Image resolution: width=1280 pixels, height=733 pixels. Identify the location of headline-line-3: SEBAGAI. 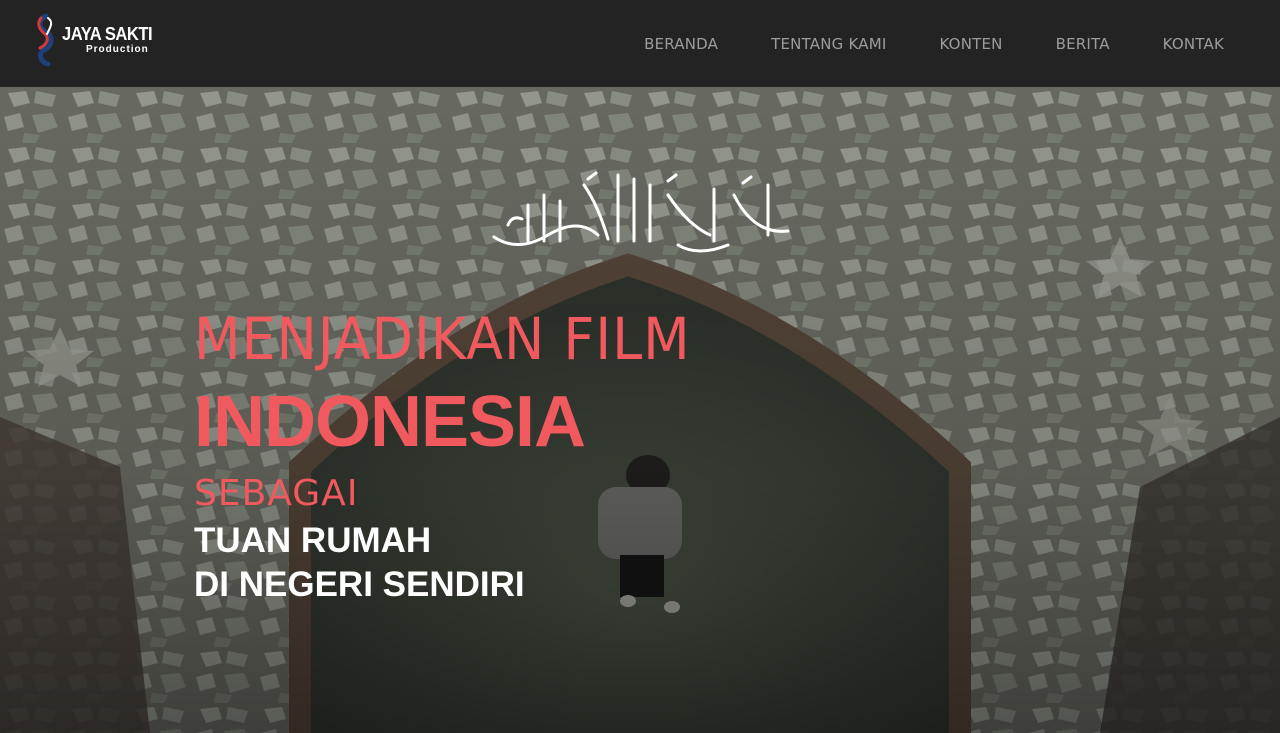
(276, 493).